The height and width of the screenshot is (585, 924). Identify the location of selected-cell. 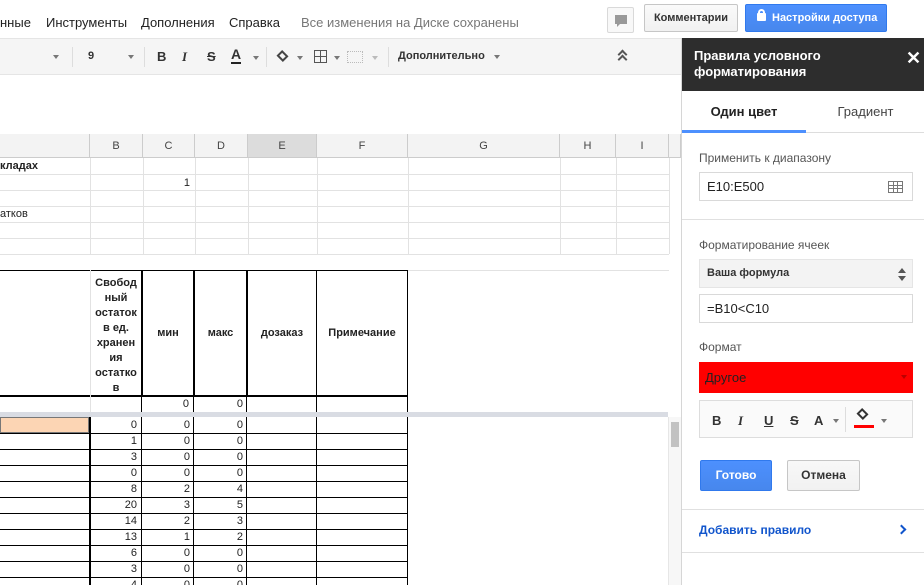
(44, 425).